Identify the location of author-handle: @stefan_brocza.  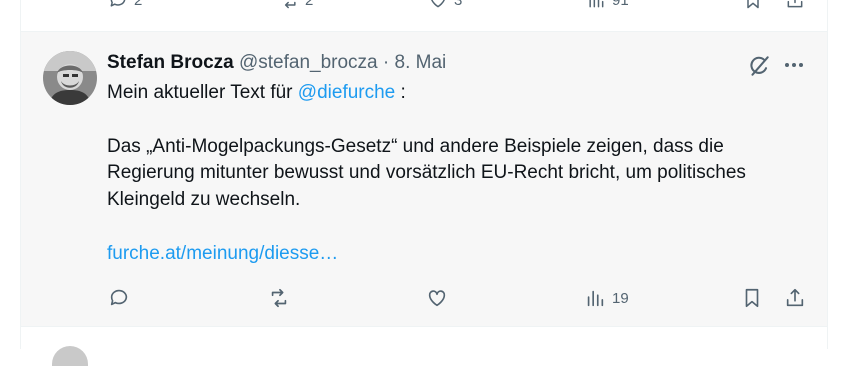
(308, 62).